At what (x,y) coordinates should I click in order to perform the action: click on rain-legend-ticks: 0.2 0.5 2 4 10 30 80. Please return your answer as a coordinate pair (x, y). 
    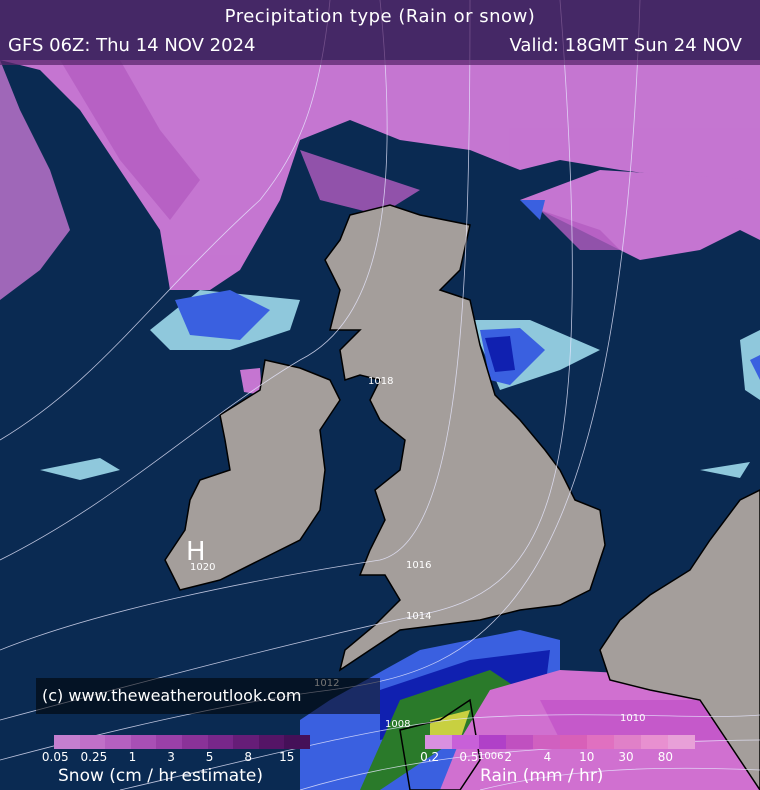
    Looking at the image, I should click on (547, 757).